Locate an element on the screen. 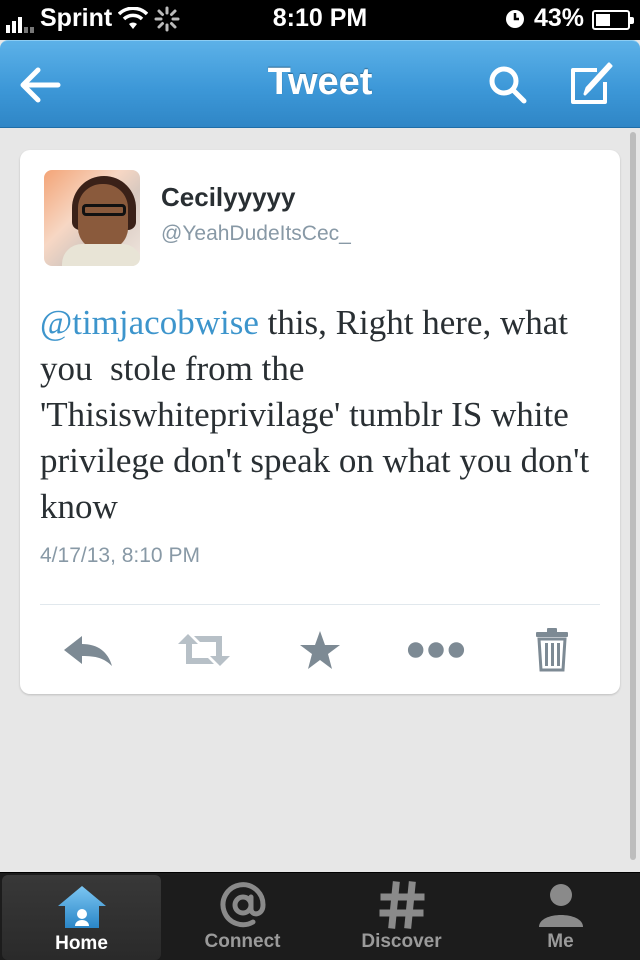 This screenshot has height=960, width=640. star-icon is located at coordinates (320, 650).